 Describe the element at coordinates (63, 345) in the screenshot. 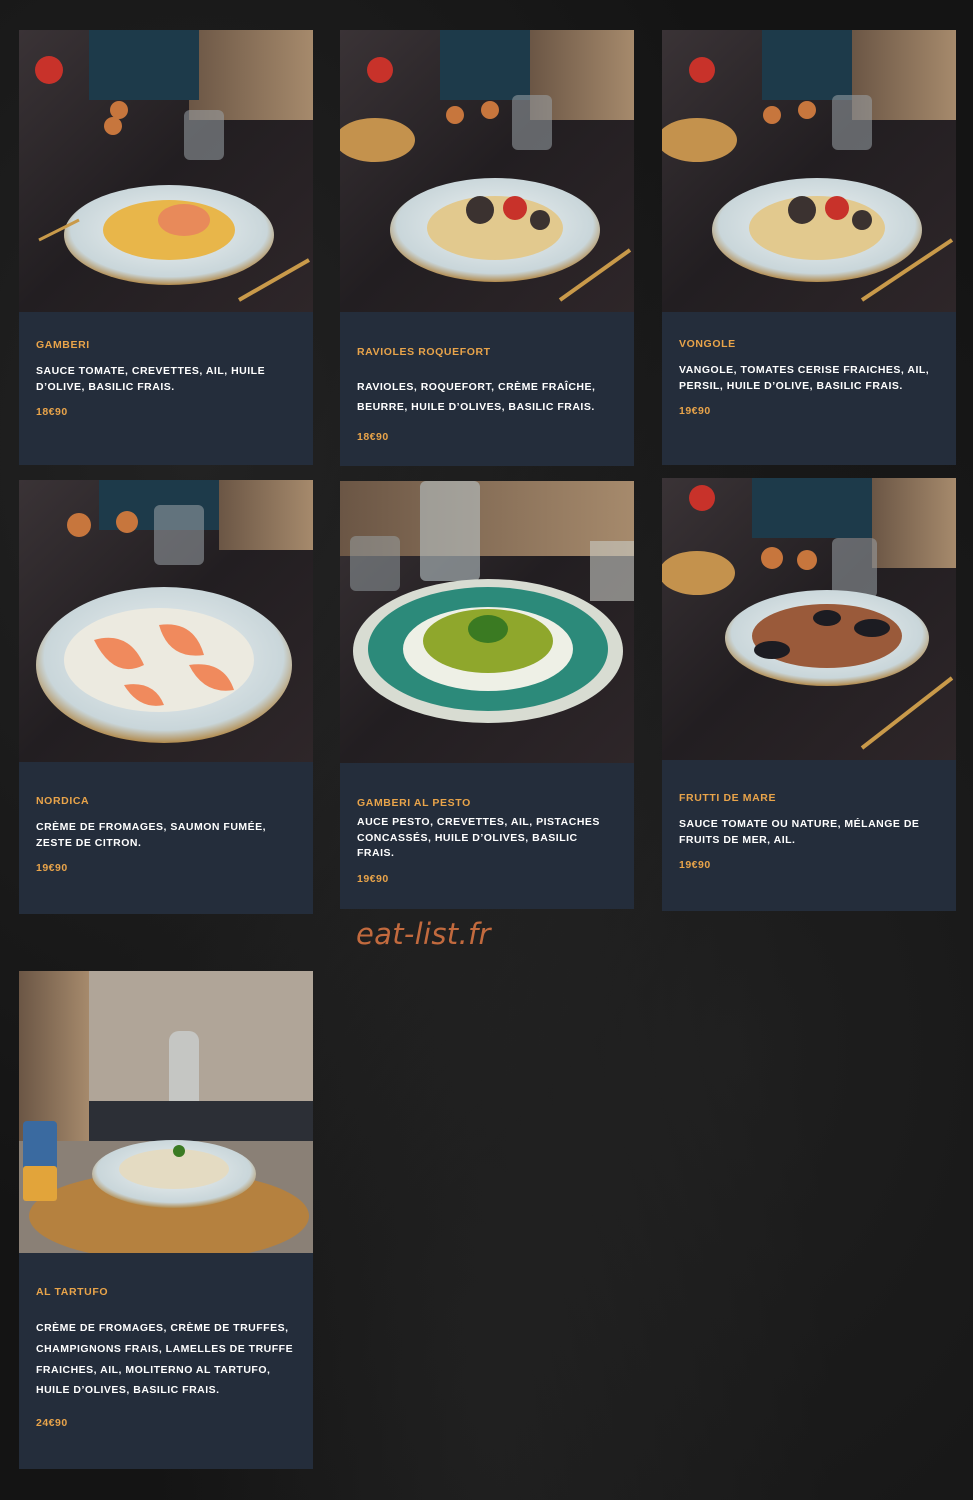

I see `dish-name: GAMBERI` at that location.